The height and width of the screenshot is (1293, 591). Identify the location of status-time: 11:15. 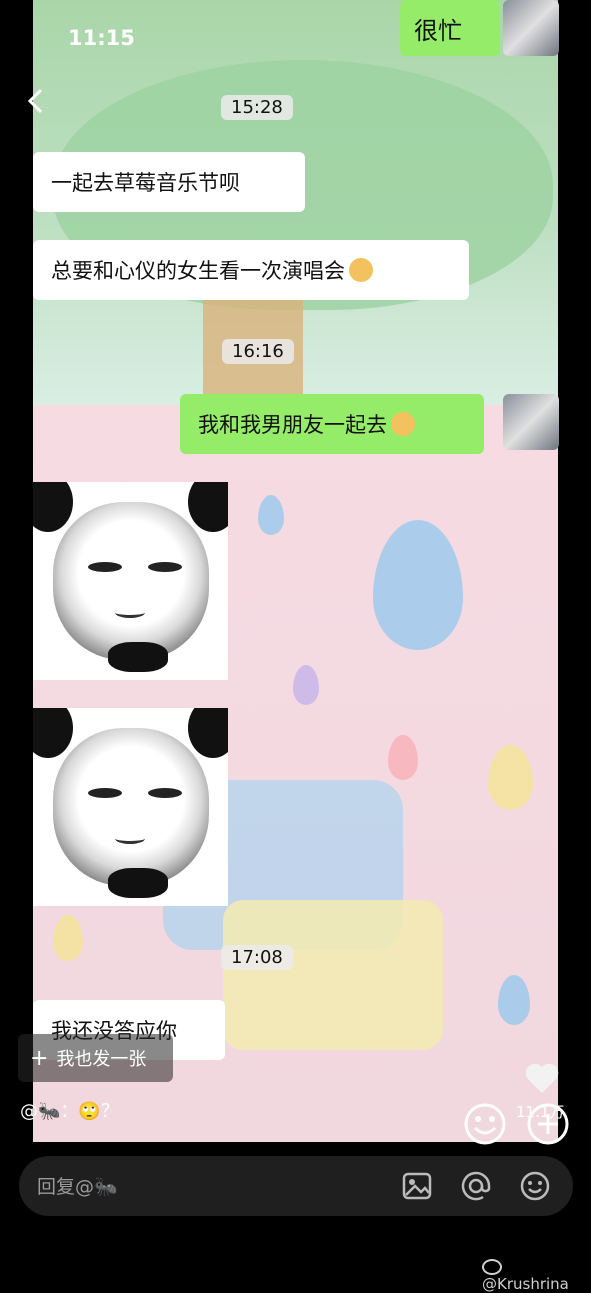
(101, 38).